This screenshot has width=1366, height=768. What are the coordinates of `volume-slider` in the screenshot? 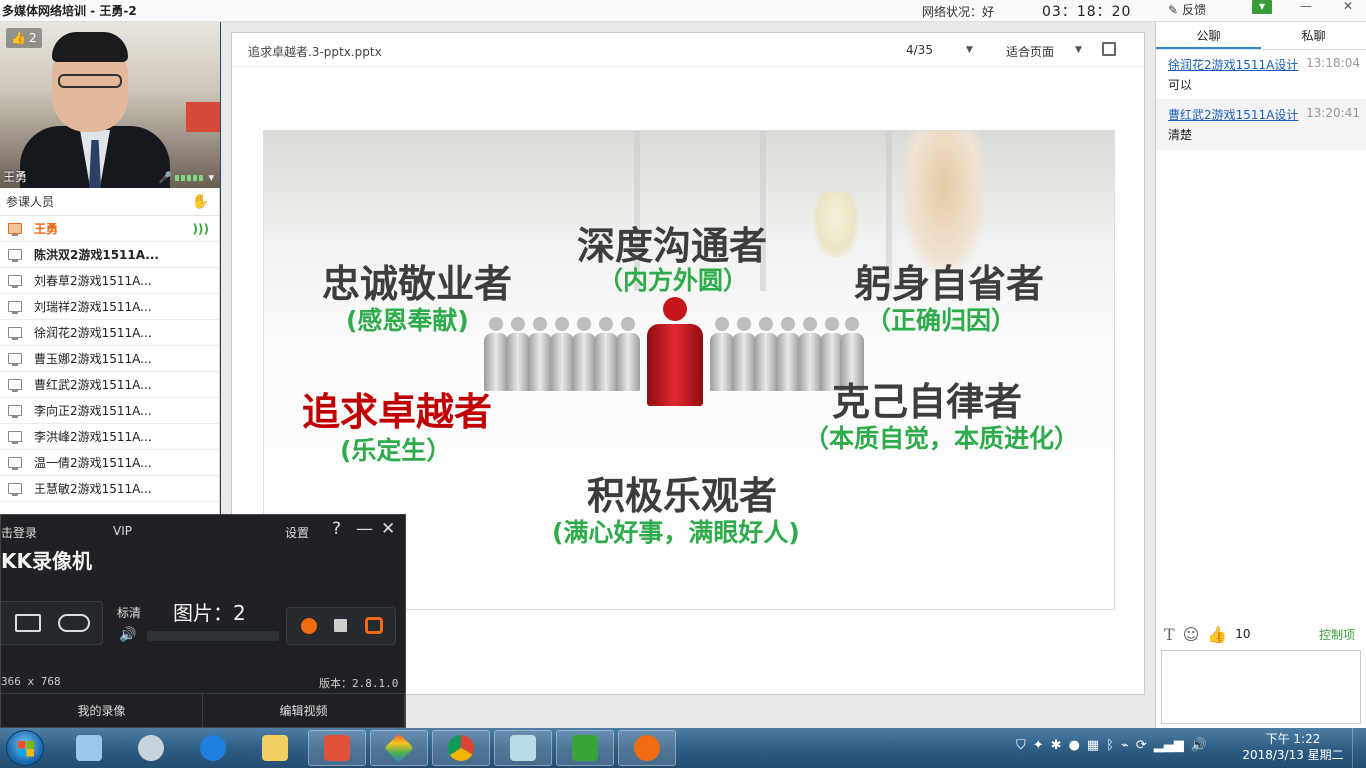 It's located at (213, 636).